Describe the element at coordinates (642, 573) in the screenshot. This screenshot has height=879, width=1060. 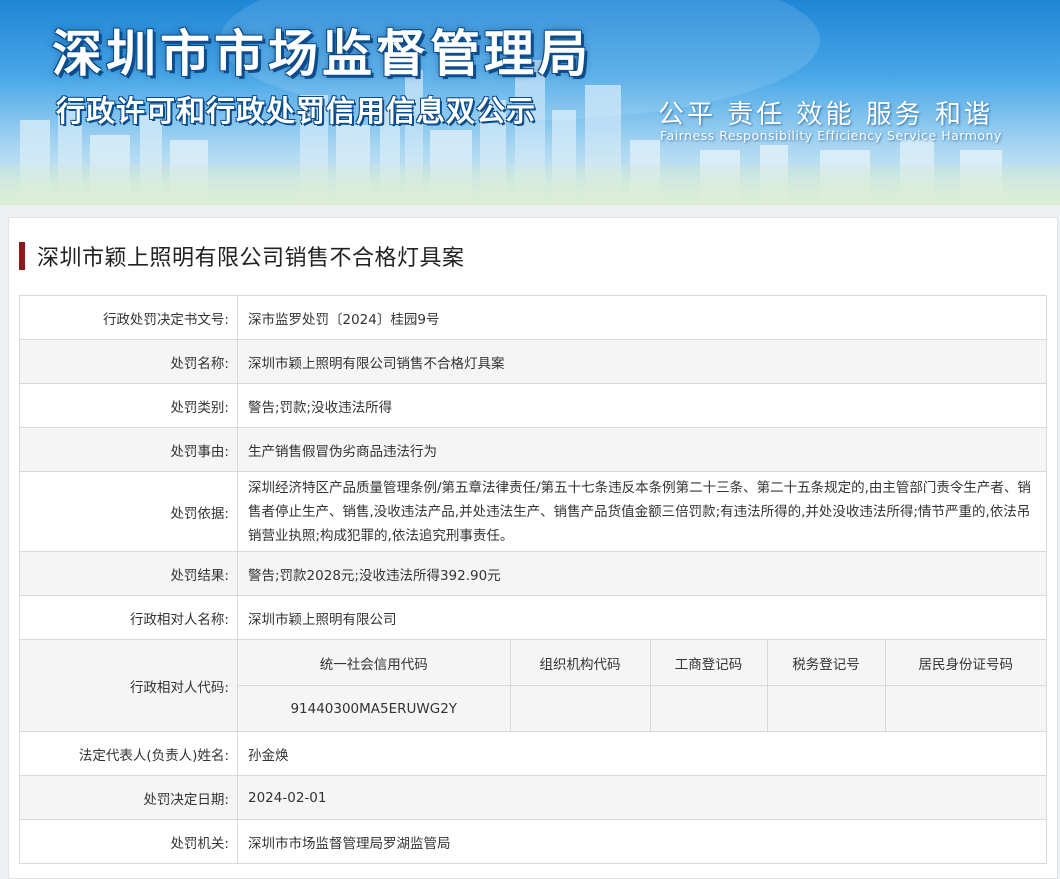
I see `field-value: 警告;罚款2028元;没收违法所得392.90元` at that location.